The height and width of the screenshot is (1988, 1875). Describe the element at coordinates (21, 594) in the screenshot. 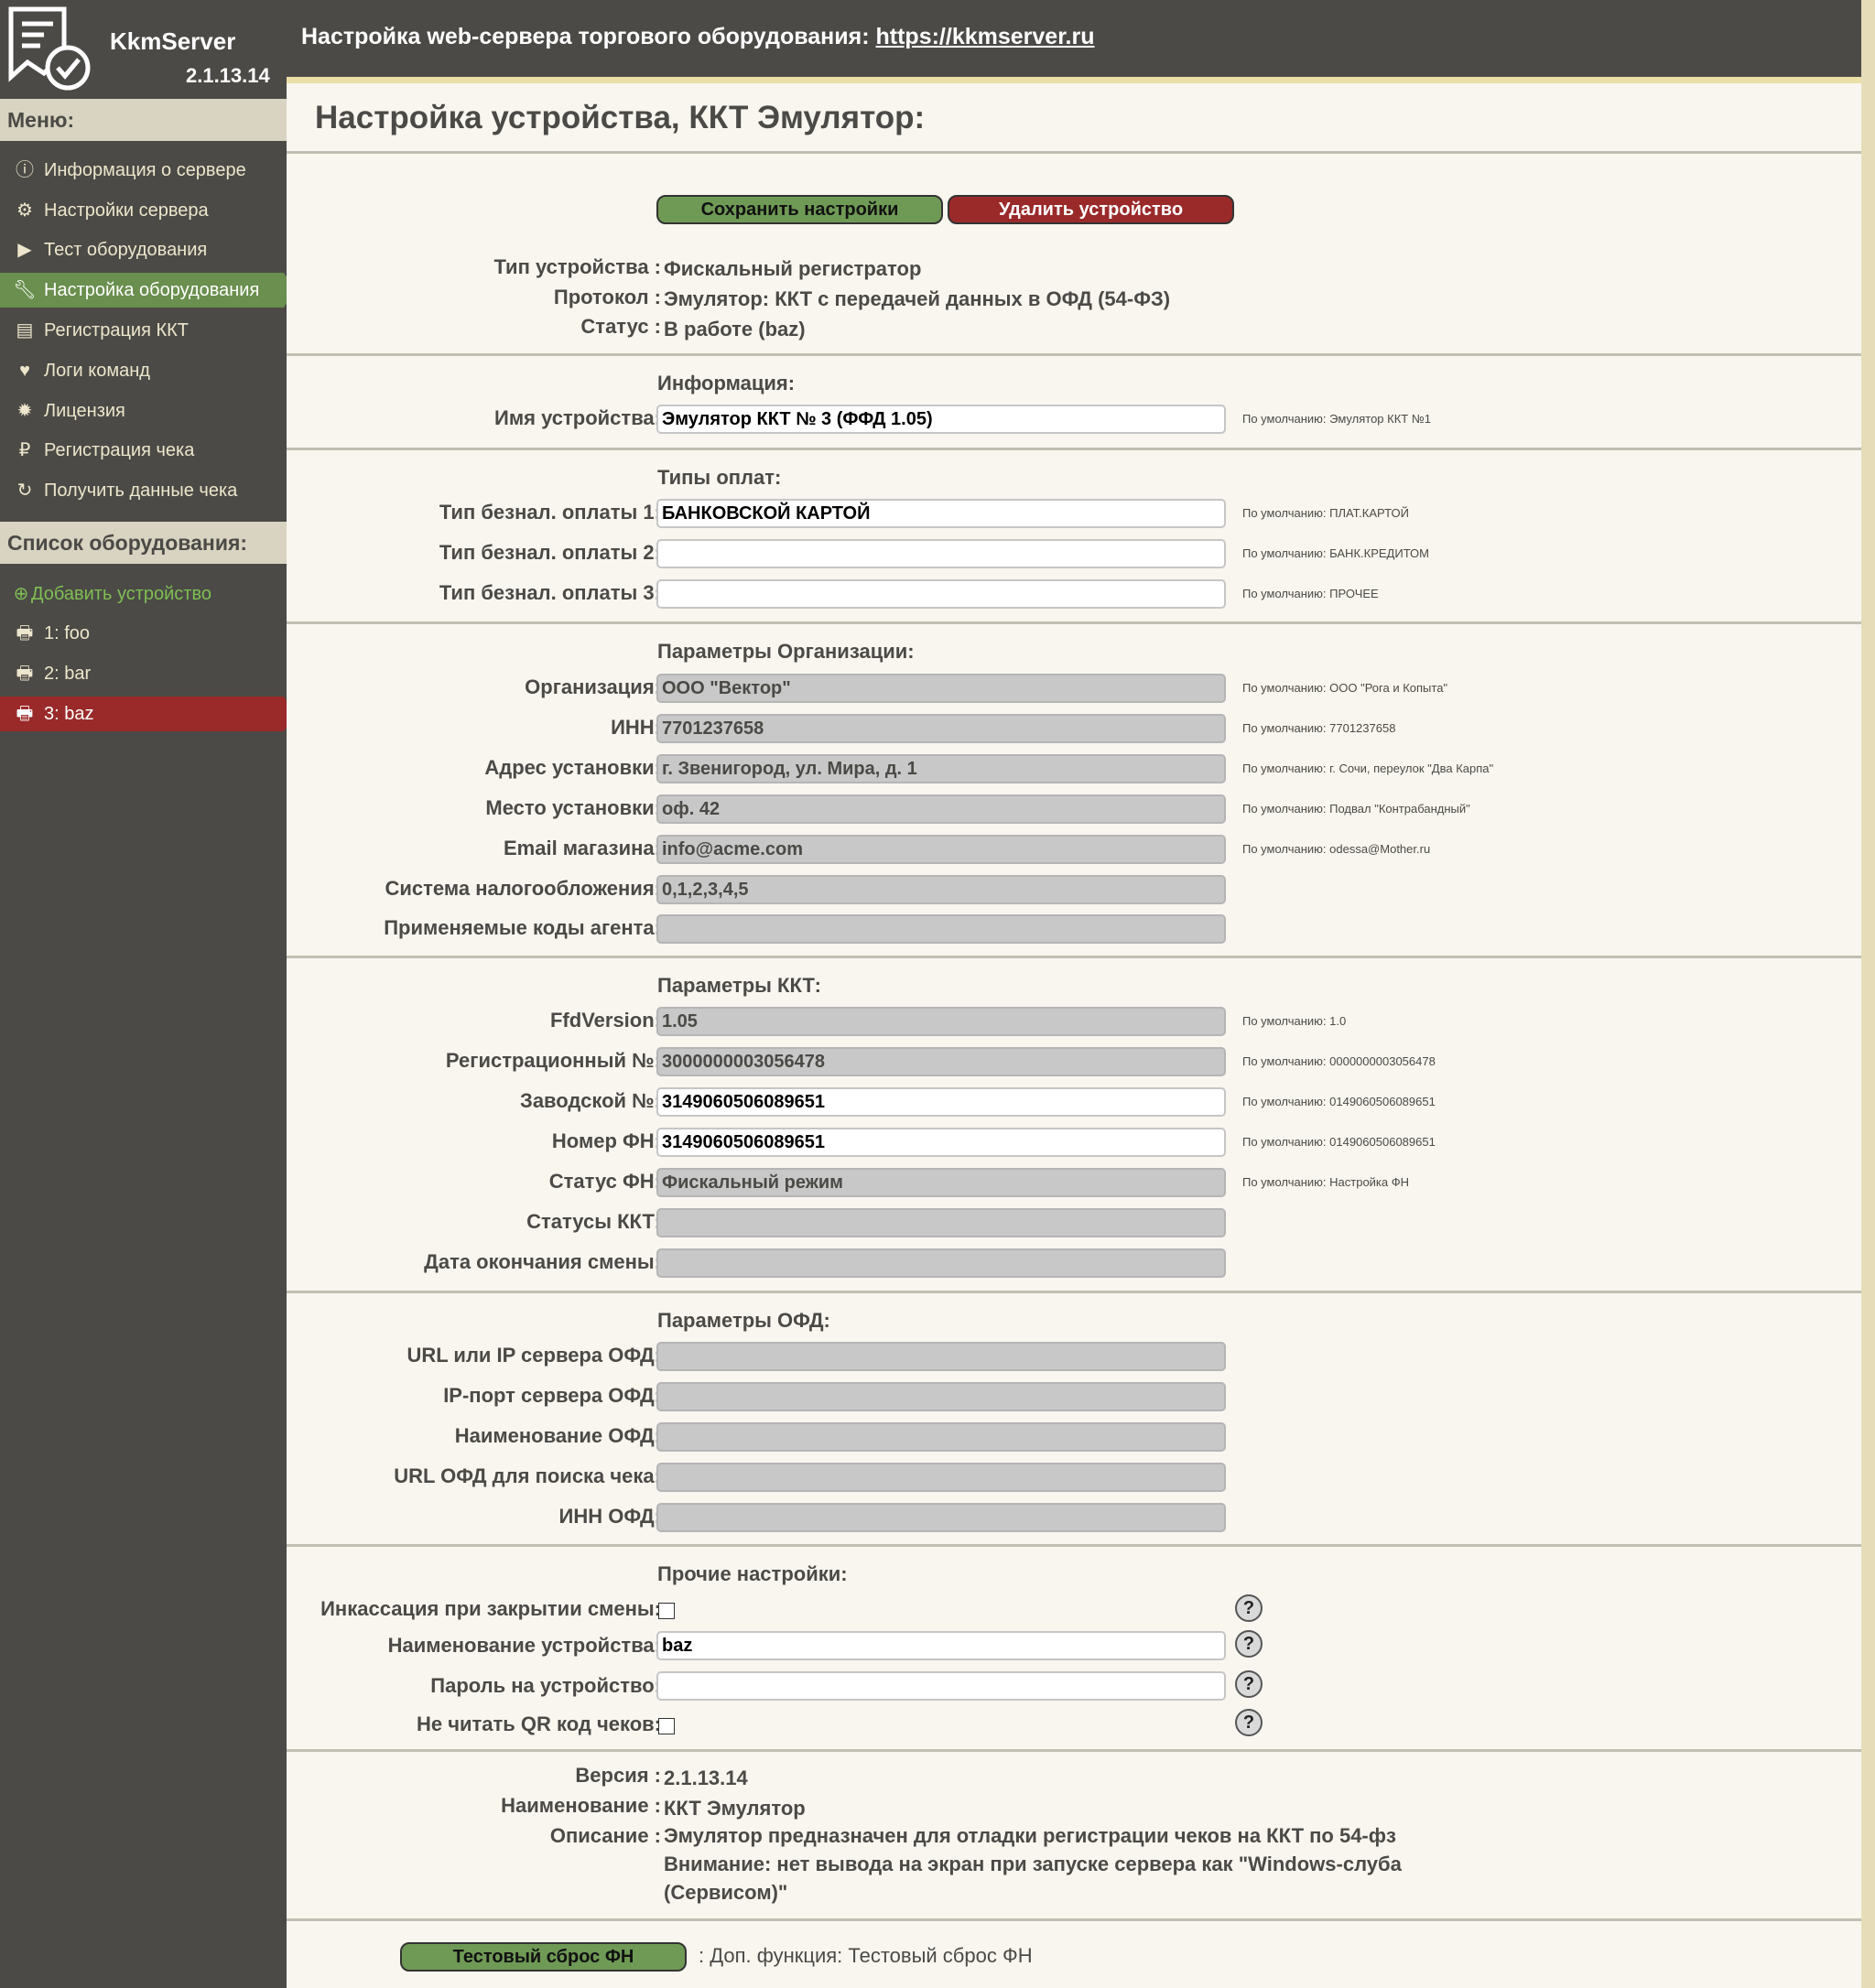

I see `plus-circle-icon: ⊕` at that location.